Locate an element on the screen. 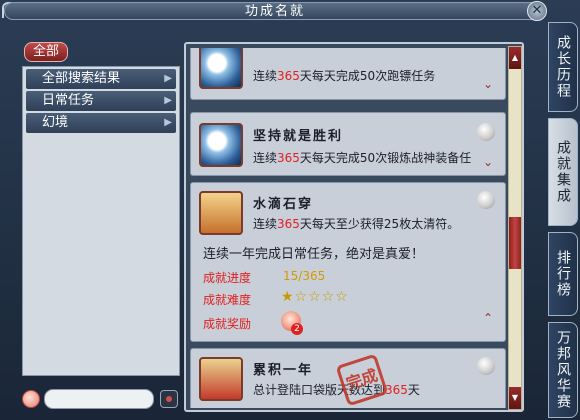 Image resolution: width=580 pixels, height=420 pixels. progress-label: 成就进度 is located at coordinates (227, 278).